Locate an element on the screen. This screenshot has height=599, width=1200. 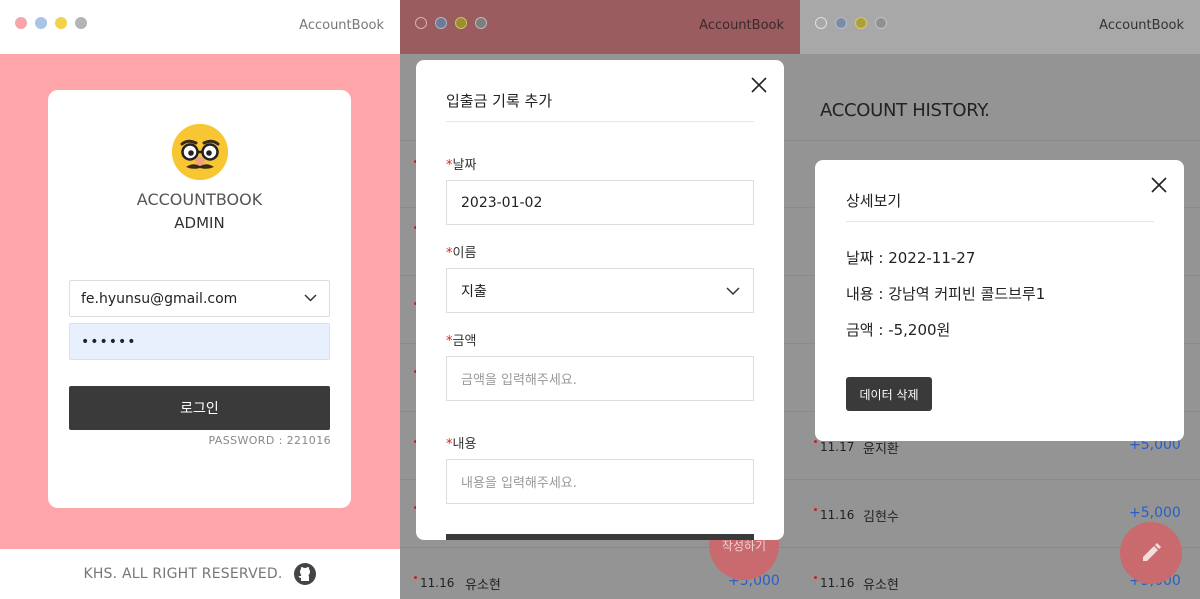
row-name: 김현수 is located at coordinates (881, 517).